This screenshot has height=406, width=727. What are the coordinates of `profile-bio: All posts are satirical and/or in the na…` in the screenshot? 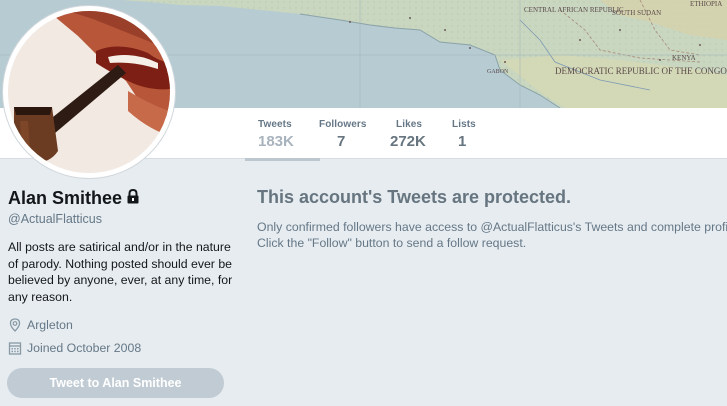 It's located at (120, 272).